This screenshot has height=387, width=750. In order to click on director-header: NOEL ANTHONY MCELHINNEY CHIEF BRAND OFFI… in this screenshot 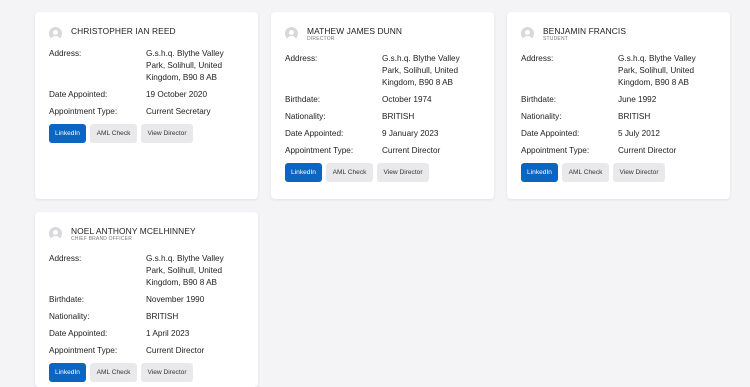, I will do `click(122, 234)`.